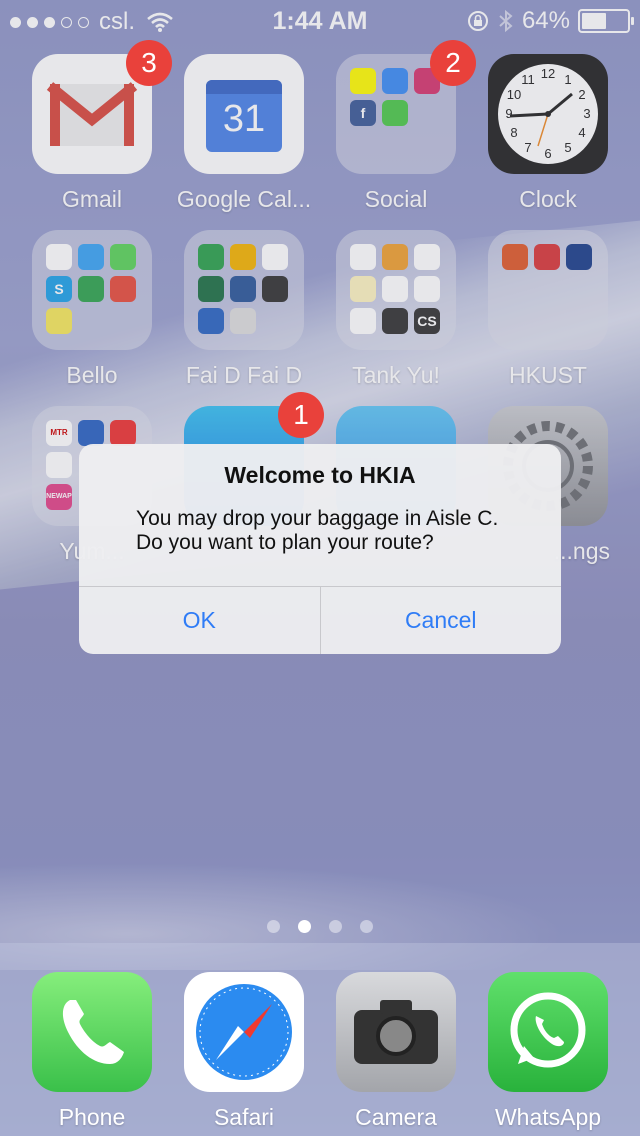 The height and width of the screenshot is (1136, 640). Describe the element at coordinates (317, 518) in the screenshot. I see `alert-message-line: You may drop your baggage in Aisle C.` at that location.